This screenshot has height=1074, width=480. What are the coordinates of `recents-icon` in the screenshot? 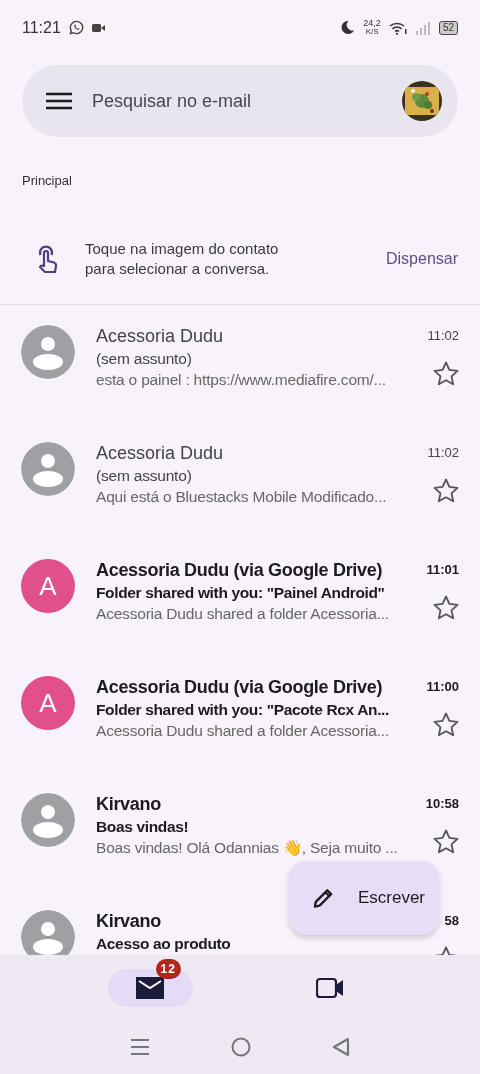 It's located at (140, 1047).